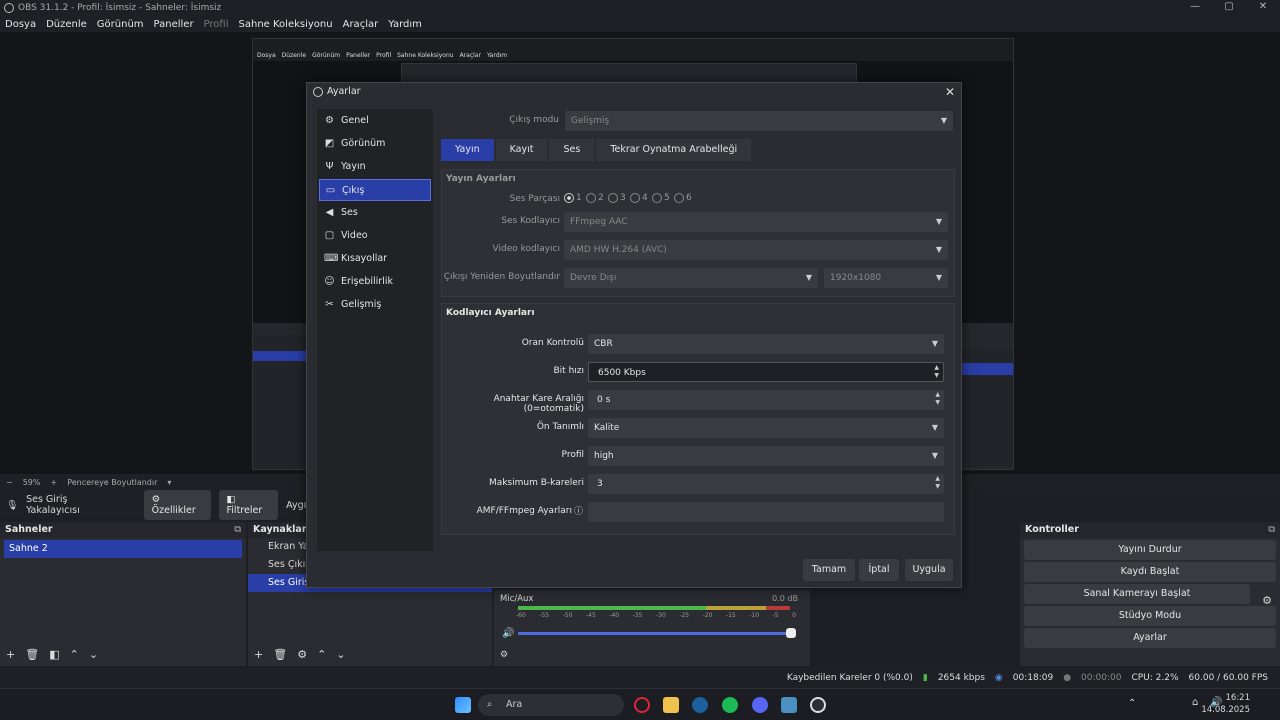 The width and height of the screenshot is (1280, 720). Describe the element at coordinates (950, 92) in the screenshot. I see `close-icon: ✕` at that location.